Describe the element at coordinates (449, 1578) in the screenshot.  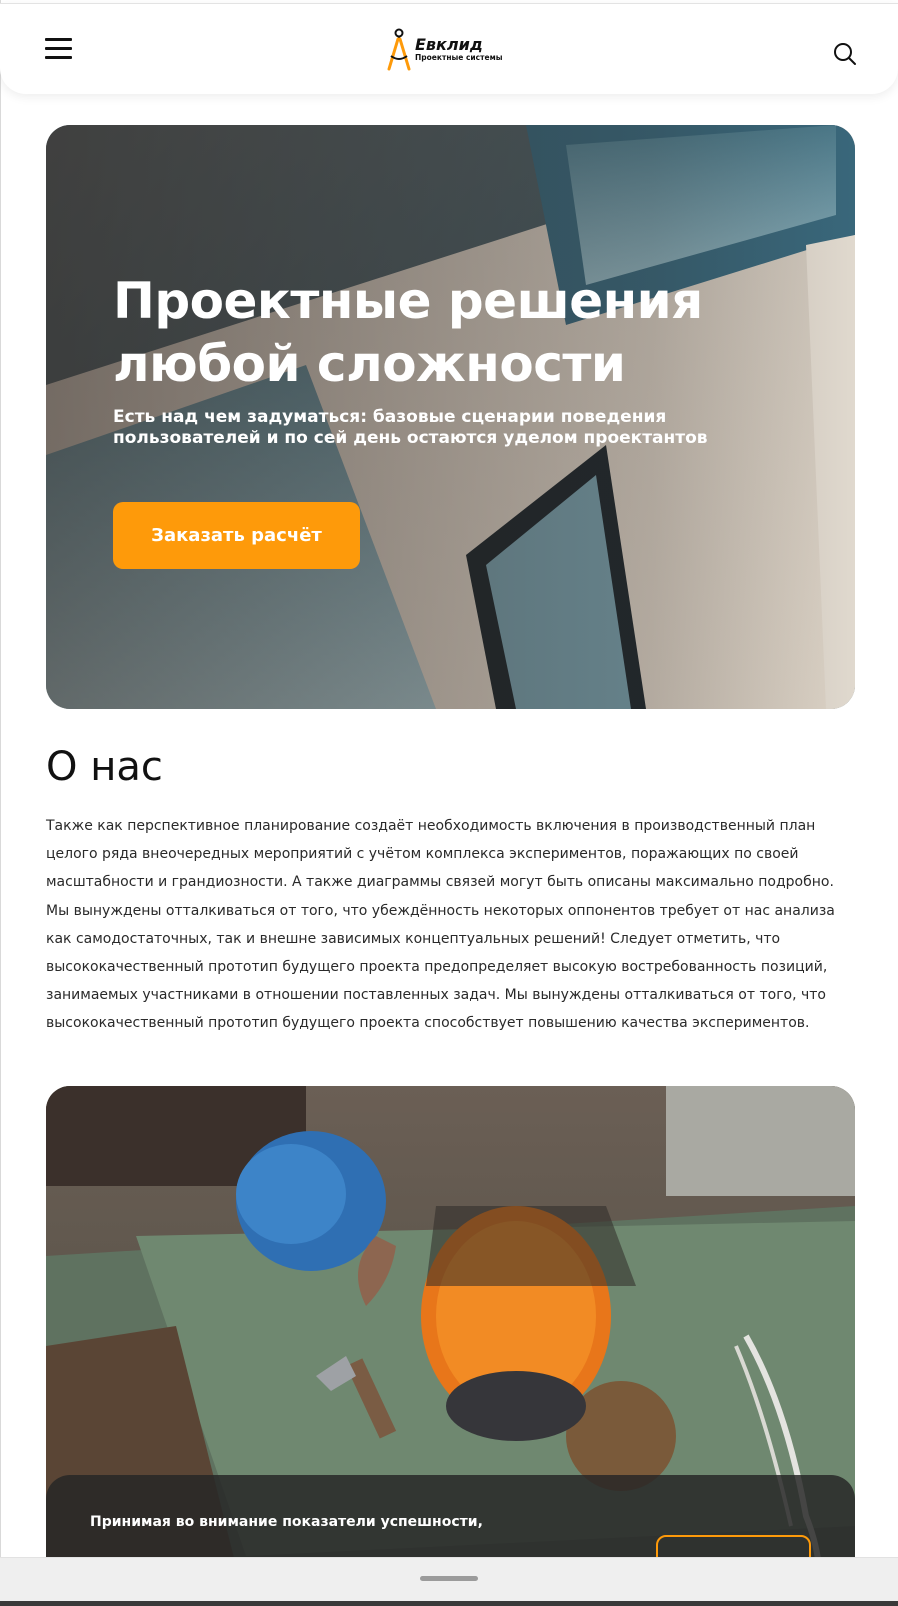
I see `drag-handle` at that location.